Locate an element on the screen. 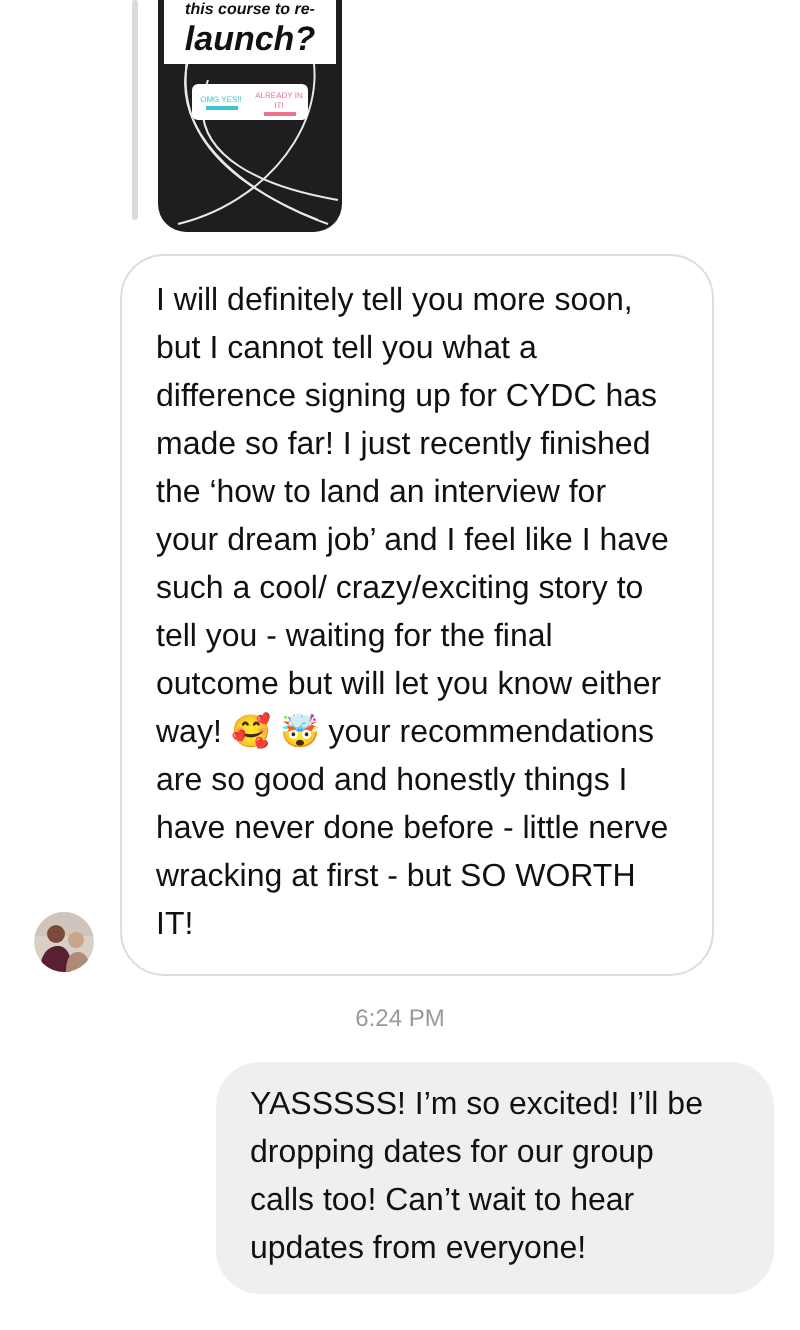  timestamp: 6:24 PM is located at coordinates (400, 1018).